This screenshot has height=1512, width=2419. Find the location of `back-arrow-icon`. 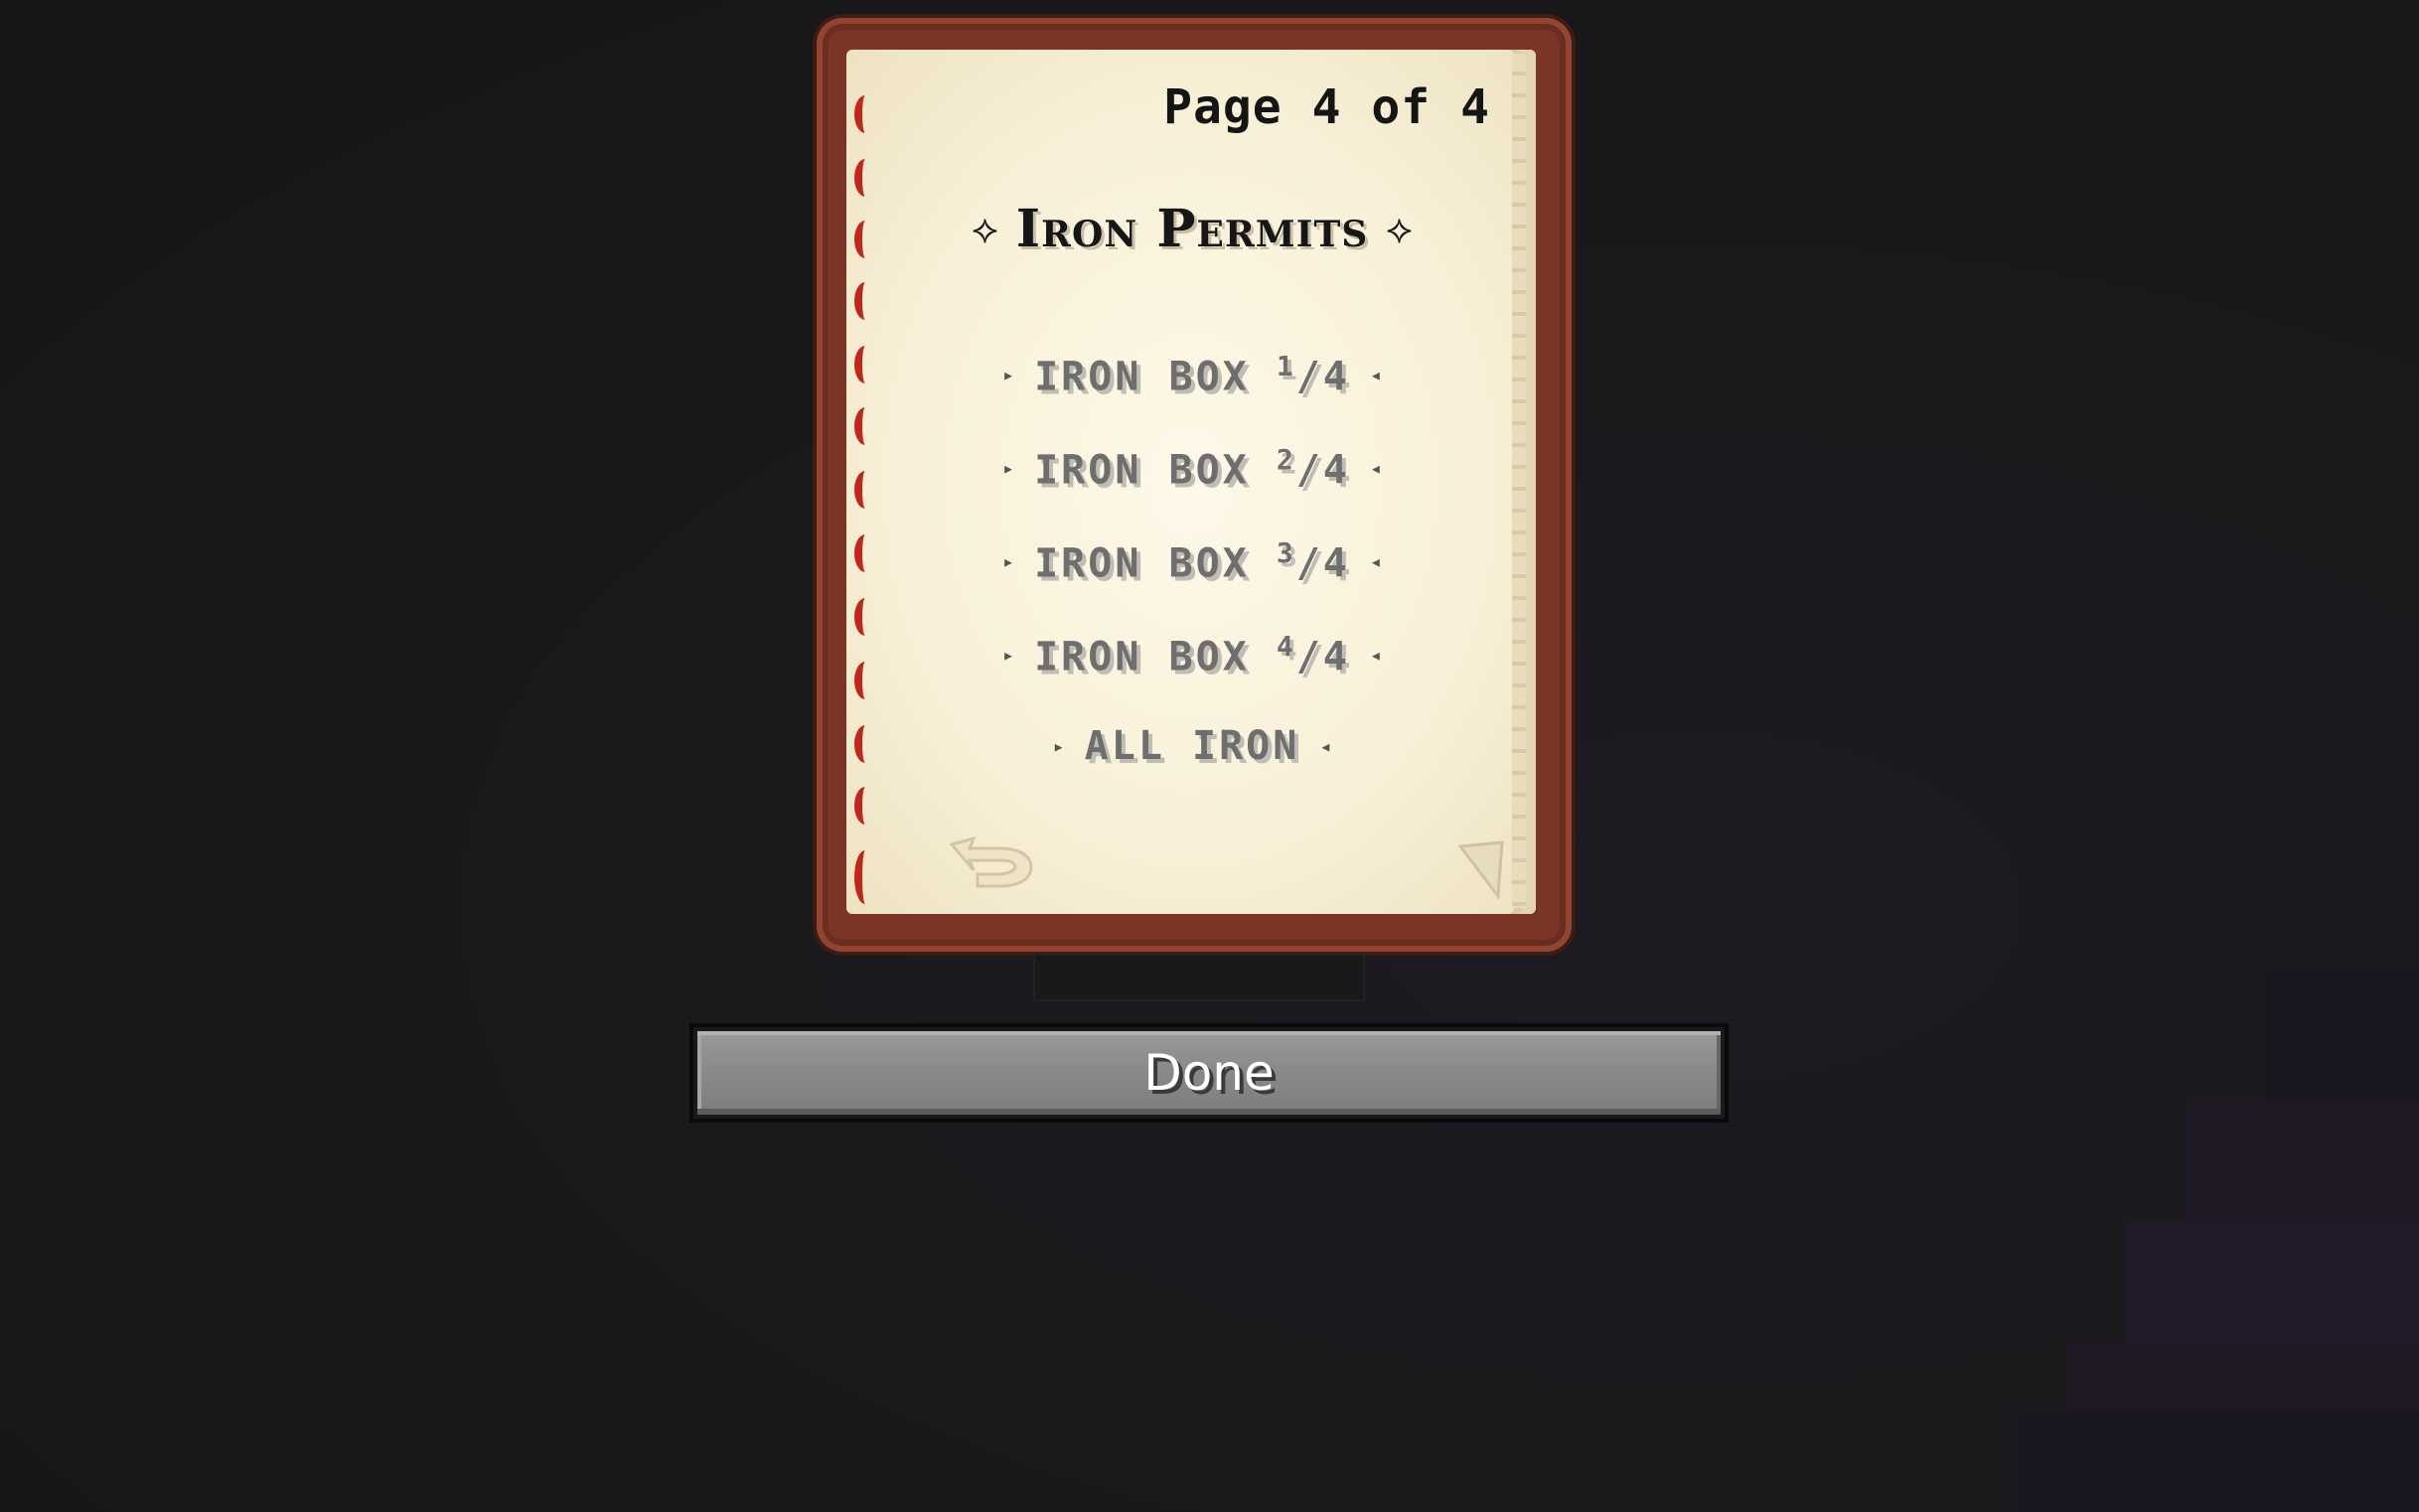

back-arrow-icon is located at coordinates (993, 864).